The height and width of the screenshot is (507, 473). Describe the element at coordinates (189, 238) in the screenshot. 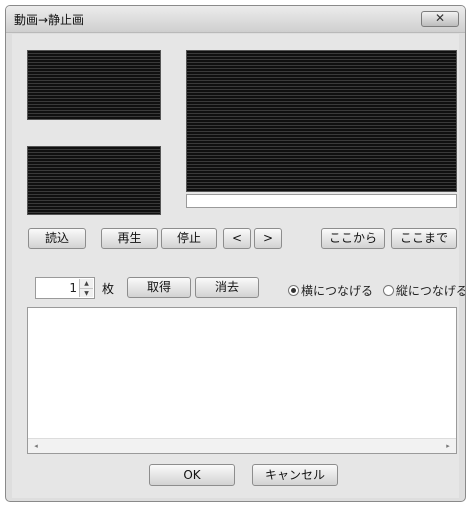

I see `stop-button: 停止` at that location.